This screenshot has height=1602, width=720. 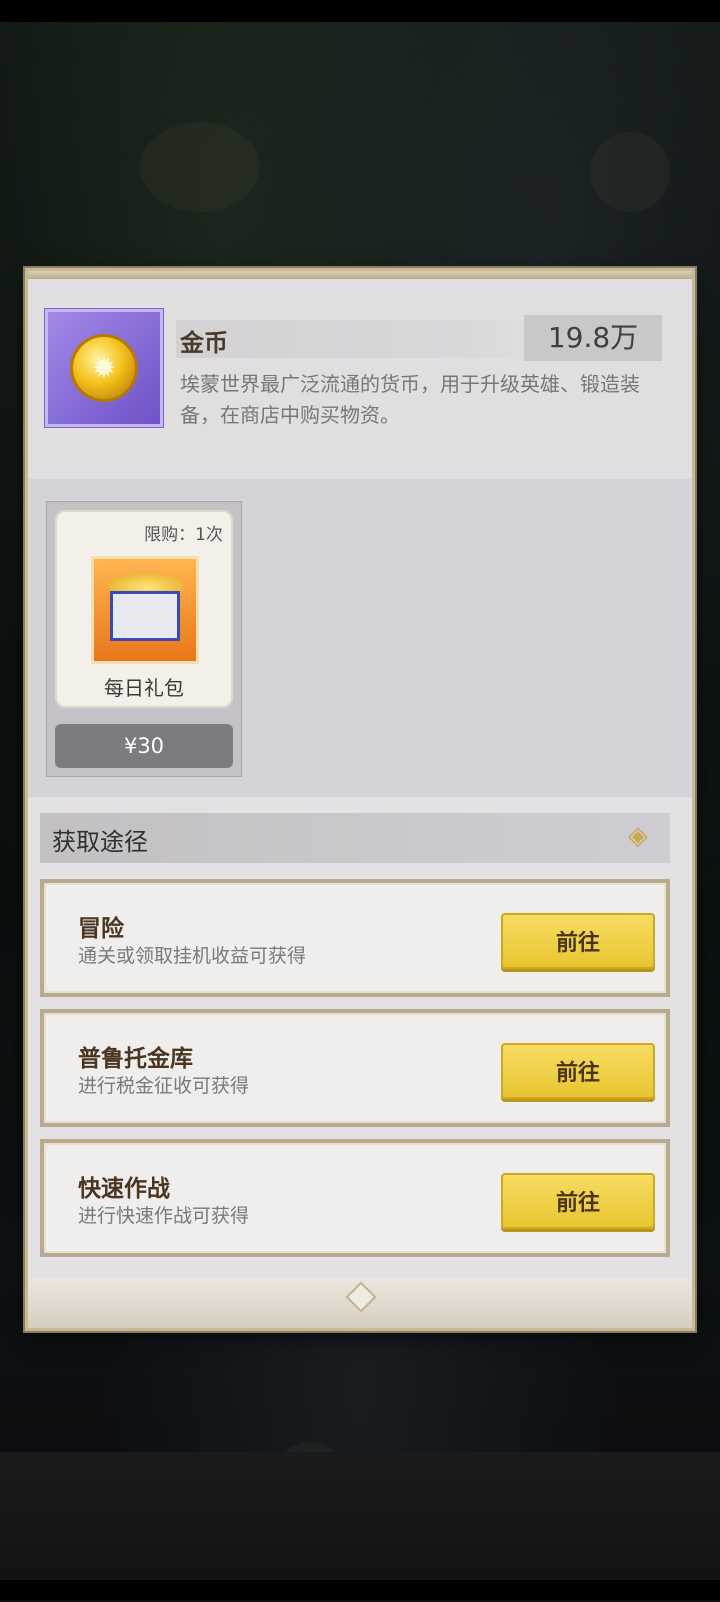 I want to click on system-nav-bar, so click(x=360, y=1590).